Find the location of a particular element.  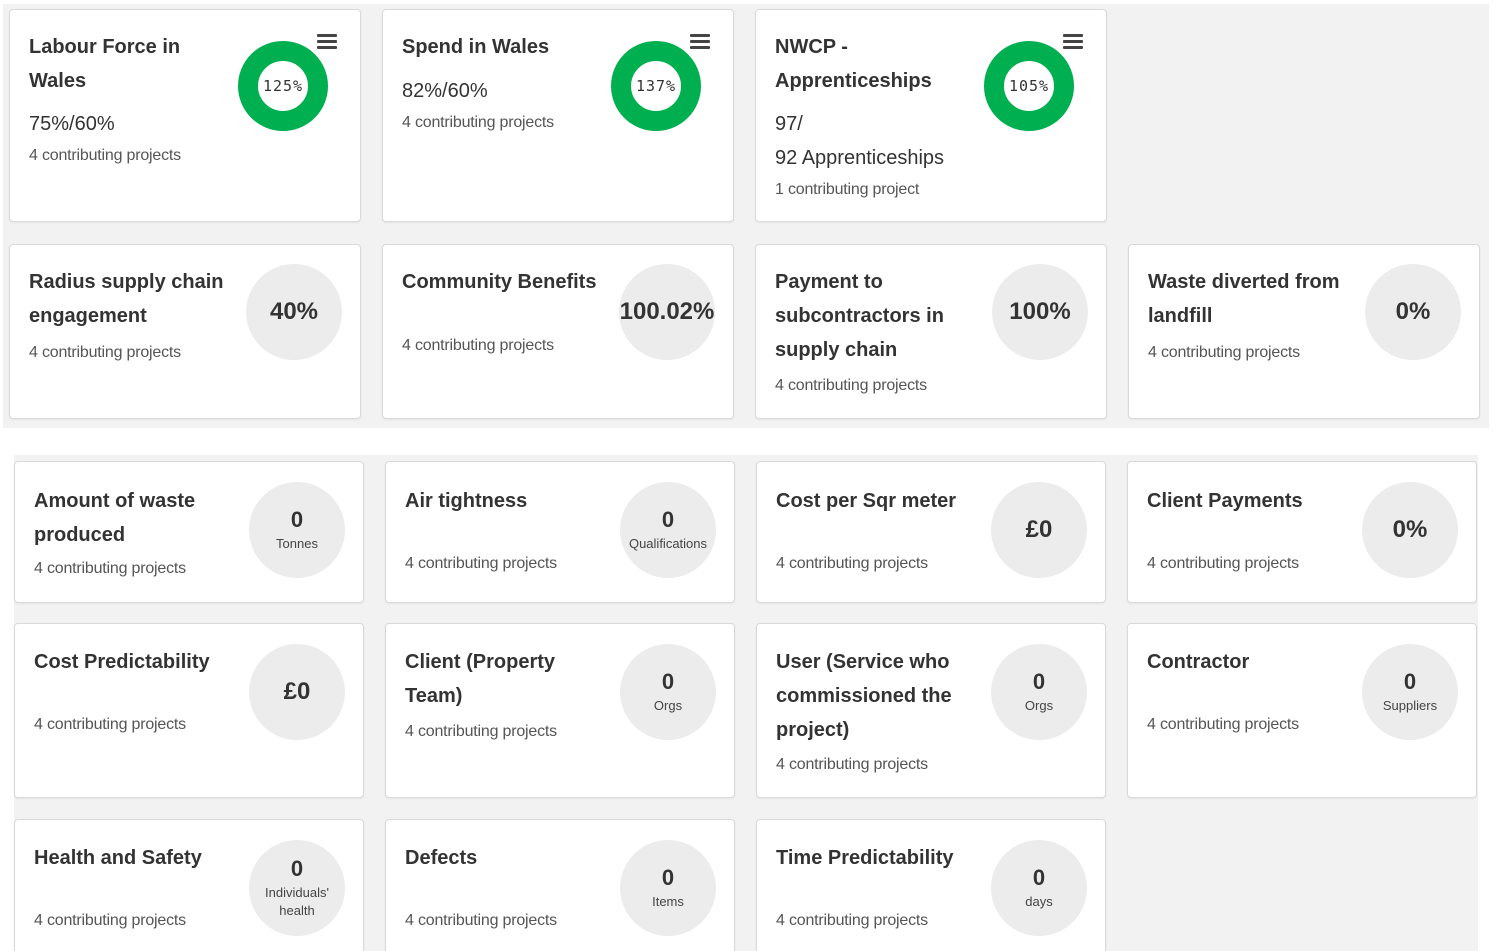

value-circle: 0 Individuals' health is located at coordinates (297, 888).